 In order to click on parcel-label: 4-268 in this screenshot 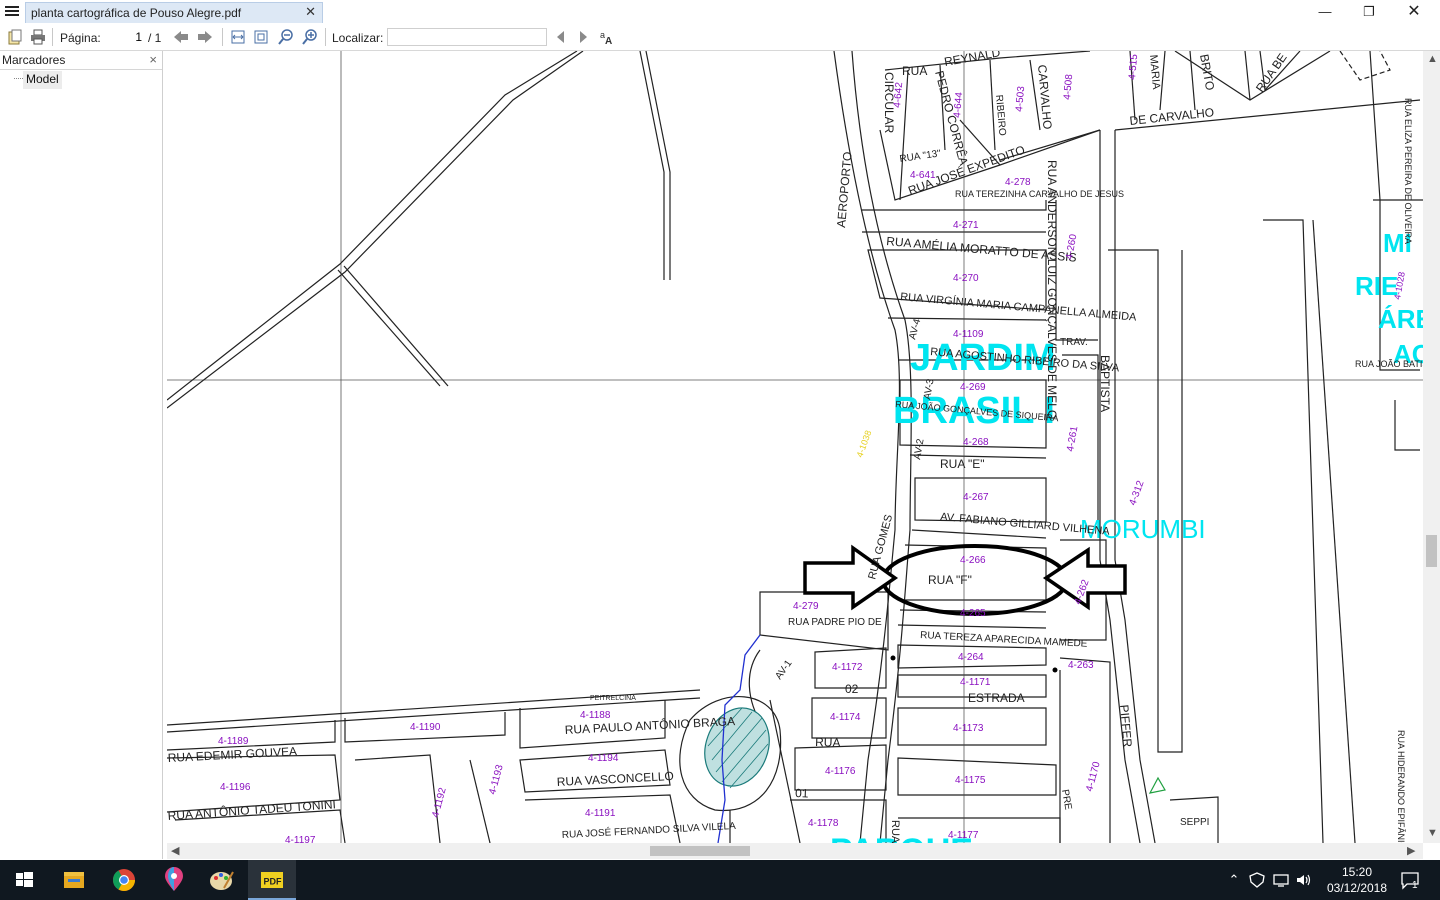, I will do `click(976, 442)`.